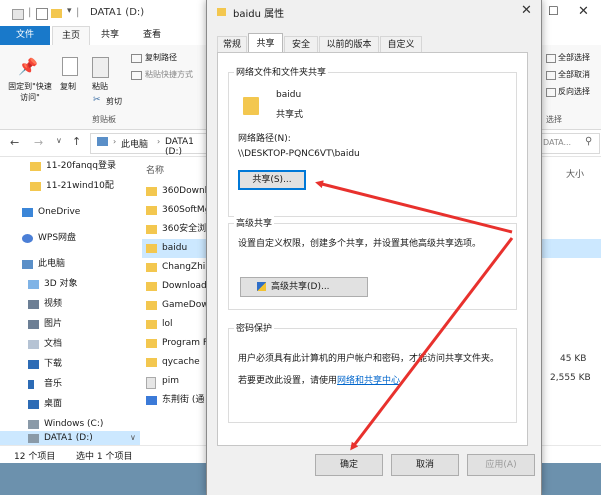 Image resolution: width=601 pixels, height=495 pixels. What do you see at coordinates (432, 344) in the screenshot?
I see `arrow-to-ok-button` at bounding box center [432, 344].